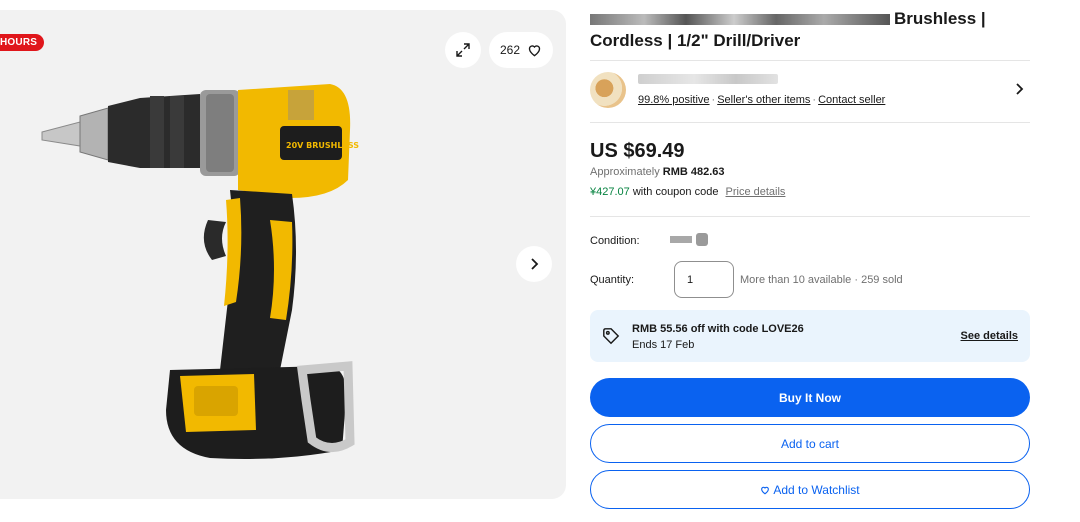 The height and width of the screenshot is (522, 1080). What do you see at coordinates (708, 79) in the screenshot?
I see `seller-name-redacted` at bounding box center [708, 79].